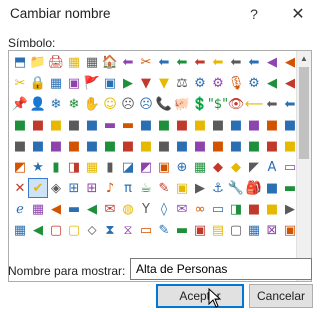  I want to click on symbol-cell: ☹, so click(146, 104).